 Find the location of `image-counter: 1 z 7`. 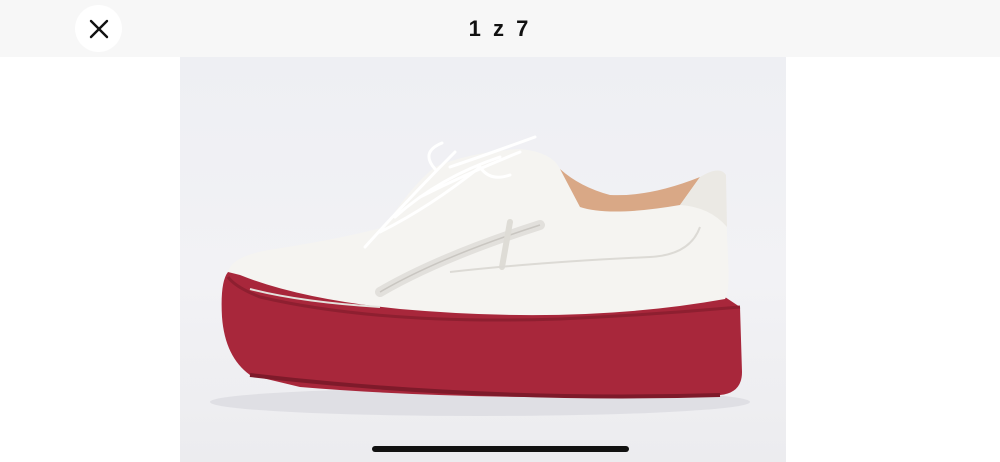

image-counter: 1 z 7 is located at coordinates (500, 28).